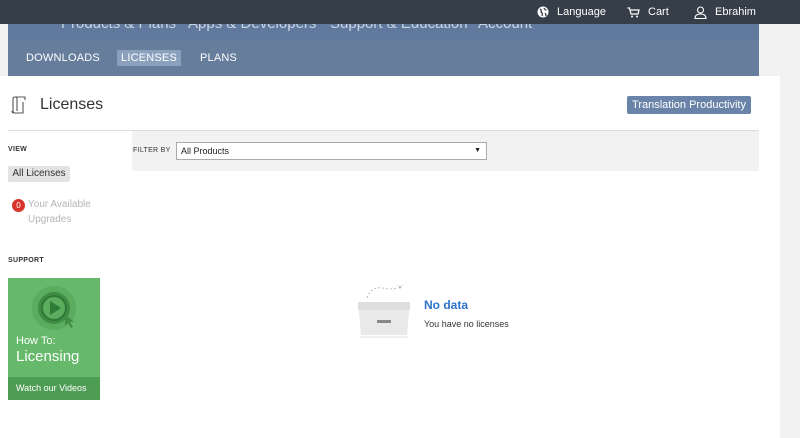 The image size is (800, 438). I want to click on licensing-video-promo: How To: Licensing Watch our Videos, so click(54, 339).